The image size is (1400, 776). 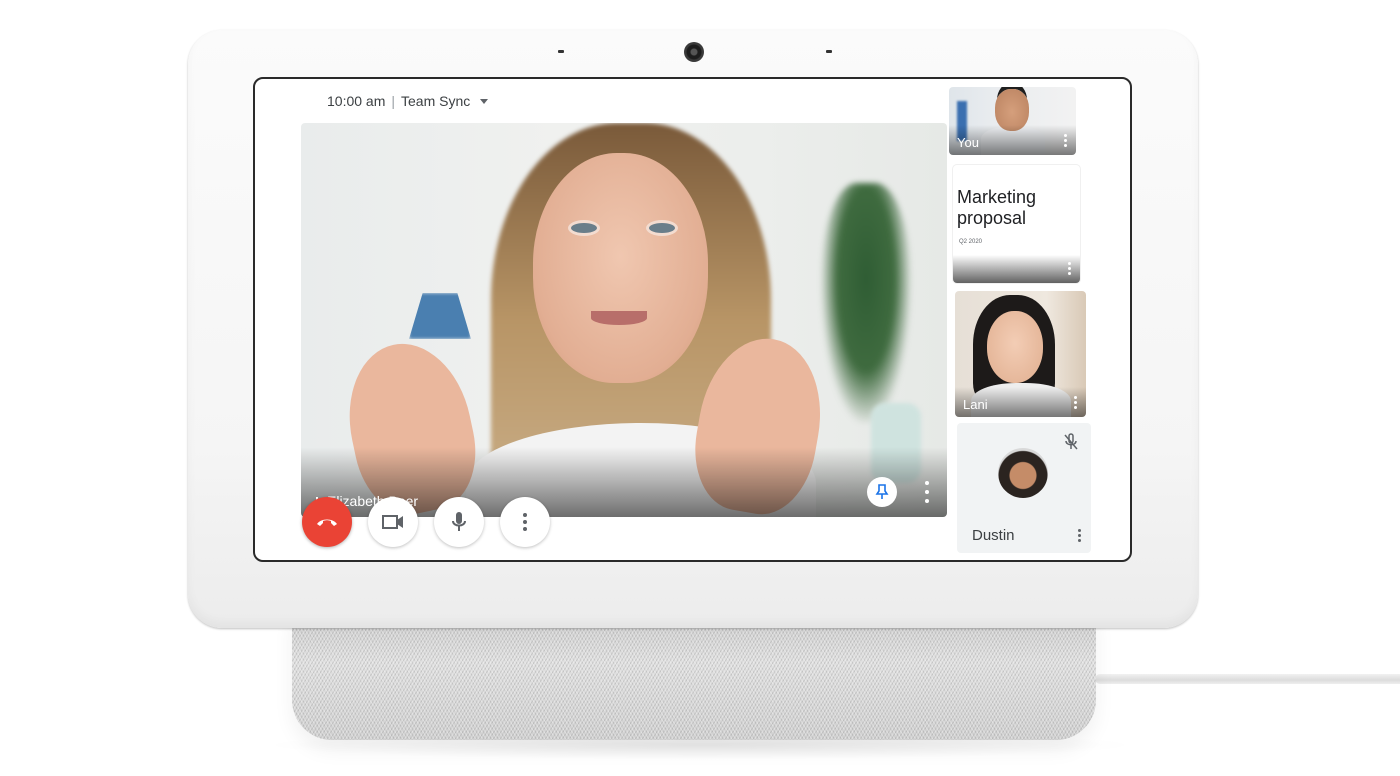 What do you see at coordinates (1023, 473) in the screenshot?
I see `avatar` at bounding box center [1023, 473].